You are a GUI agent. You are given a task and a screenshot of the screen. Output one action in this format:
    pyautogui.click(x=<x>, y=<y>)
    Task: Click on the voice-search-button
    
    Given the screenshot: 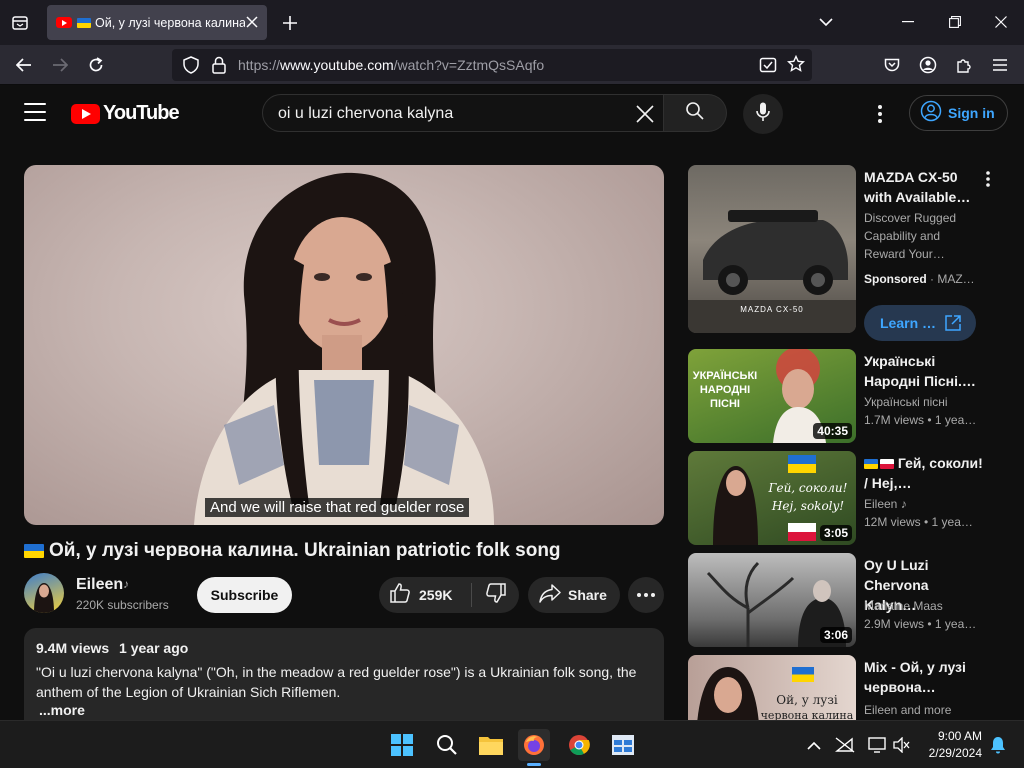 What is the action you would take?
    pyautogui.click(x=763, y=114)
    